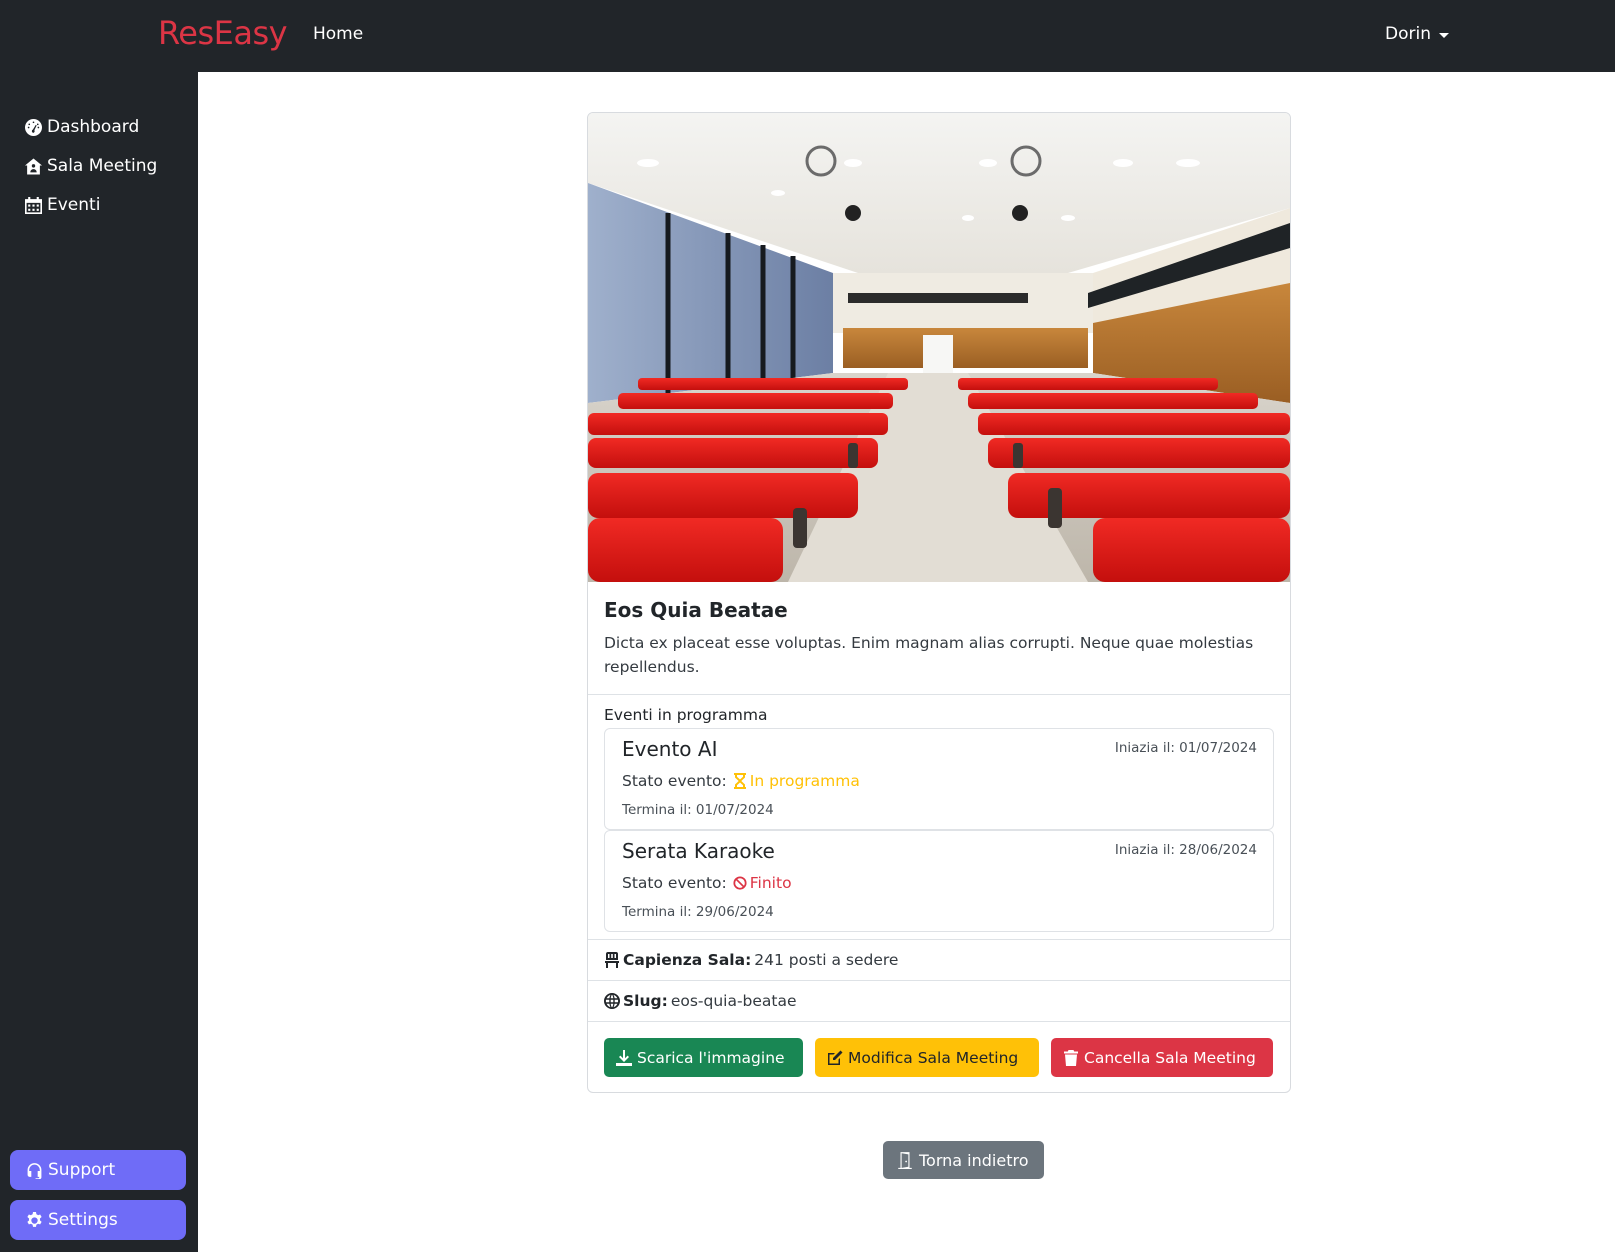 This screenshot has height=1252, width=1615. What do you see at coordinates (835, 1057) in the screenshot?
I see `edit-icon` at bounding box center [835, 1057].